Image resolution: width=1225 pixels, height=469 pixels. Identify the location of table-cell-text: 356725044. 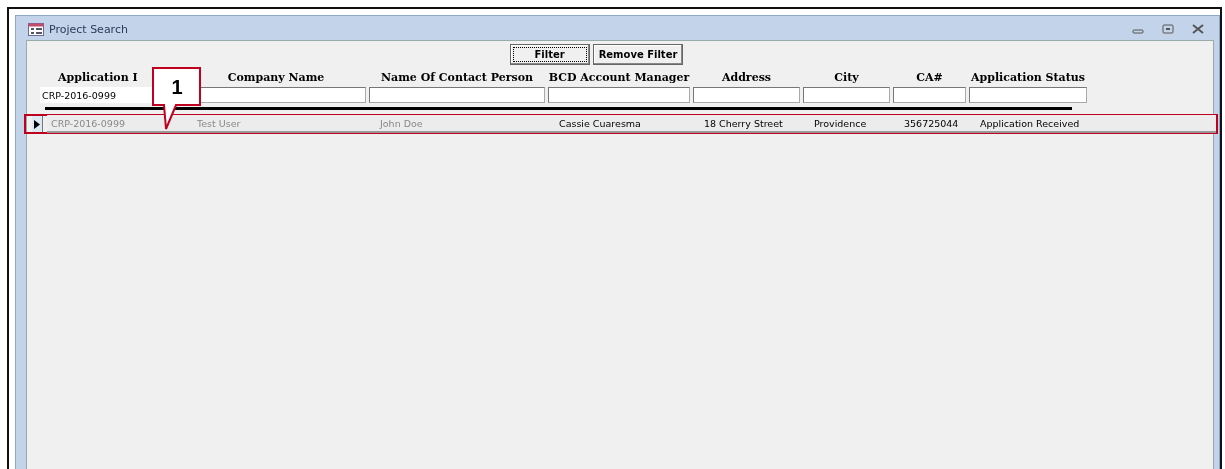
(931, 123).